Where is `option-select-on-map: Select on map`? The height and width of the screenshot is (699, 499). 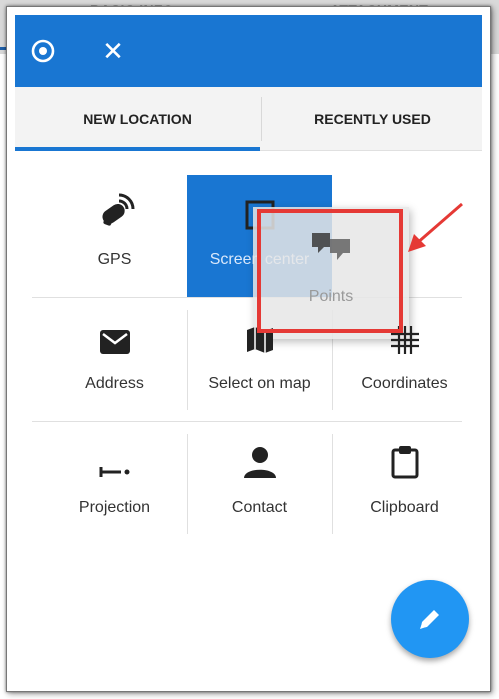
option-select-on-map: Select on map is located at coordinates (259, 360).